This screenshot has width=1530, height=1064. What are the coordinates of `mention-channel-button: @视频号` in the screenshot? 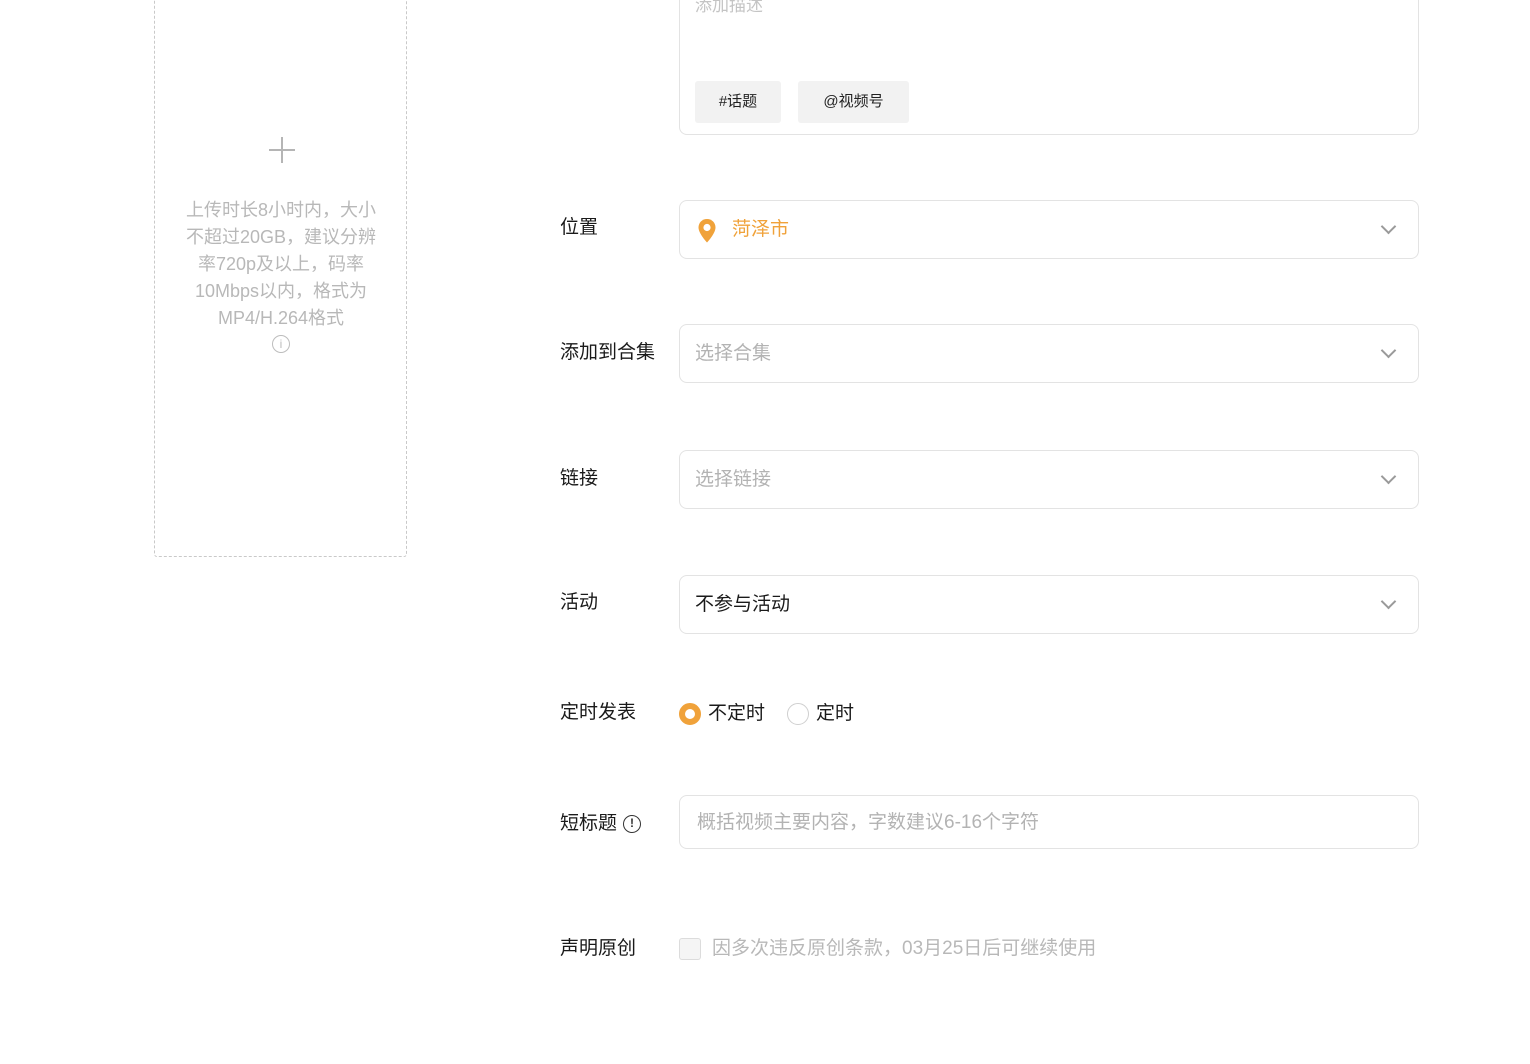 It's located at (853, 102).